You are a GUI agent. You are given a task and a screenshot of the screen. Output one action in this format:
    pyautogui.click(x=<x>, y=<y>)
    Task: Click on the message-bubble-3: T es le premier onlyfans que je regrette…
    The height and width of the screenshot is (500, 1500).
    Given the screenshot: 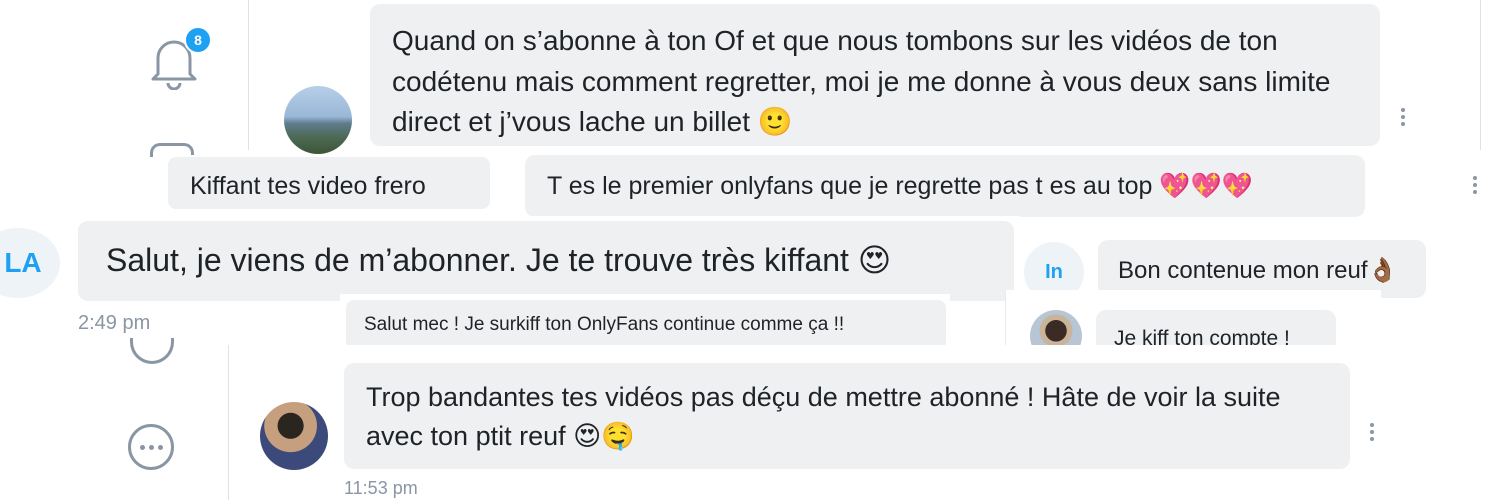 What is the action you would take?
    pyautogui.click(x=945, y=186)
    